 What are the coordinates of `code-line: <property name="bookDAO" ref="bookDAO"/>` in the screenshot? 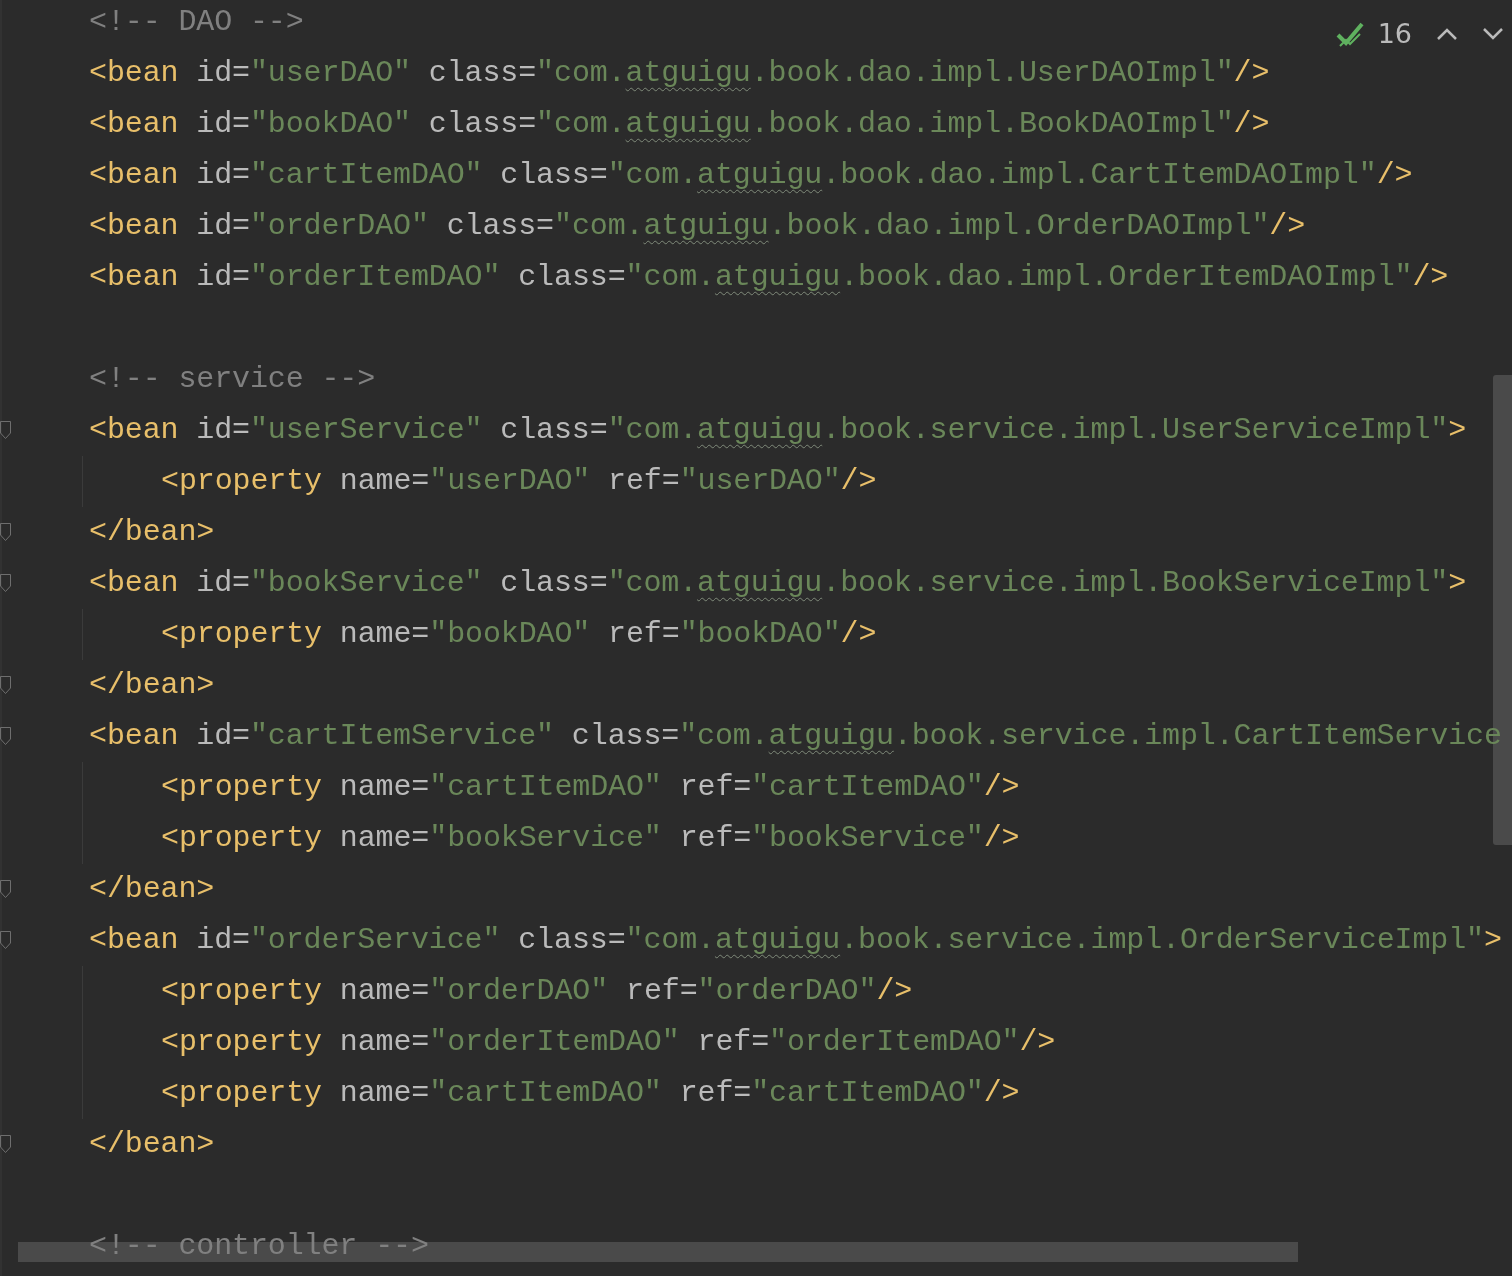 It's located at (519, 634).